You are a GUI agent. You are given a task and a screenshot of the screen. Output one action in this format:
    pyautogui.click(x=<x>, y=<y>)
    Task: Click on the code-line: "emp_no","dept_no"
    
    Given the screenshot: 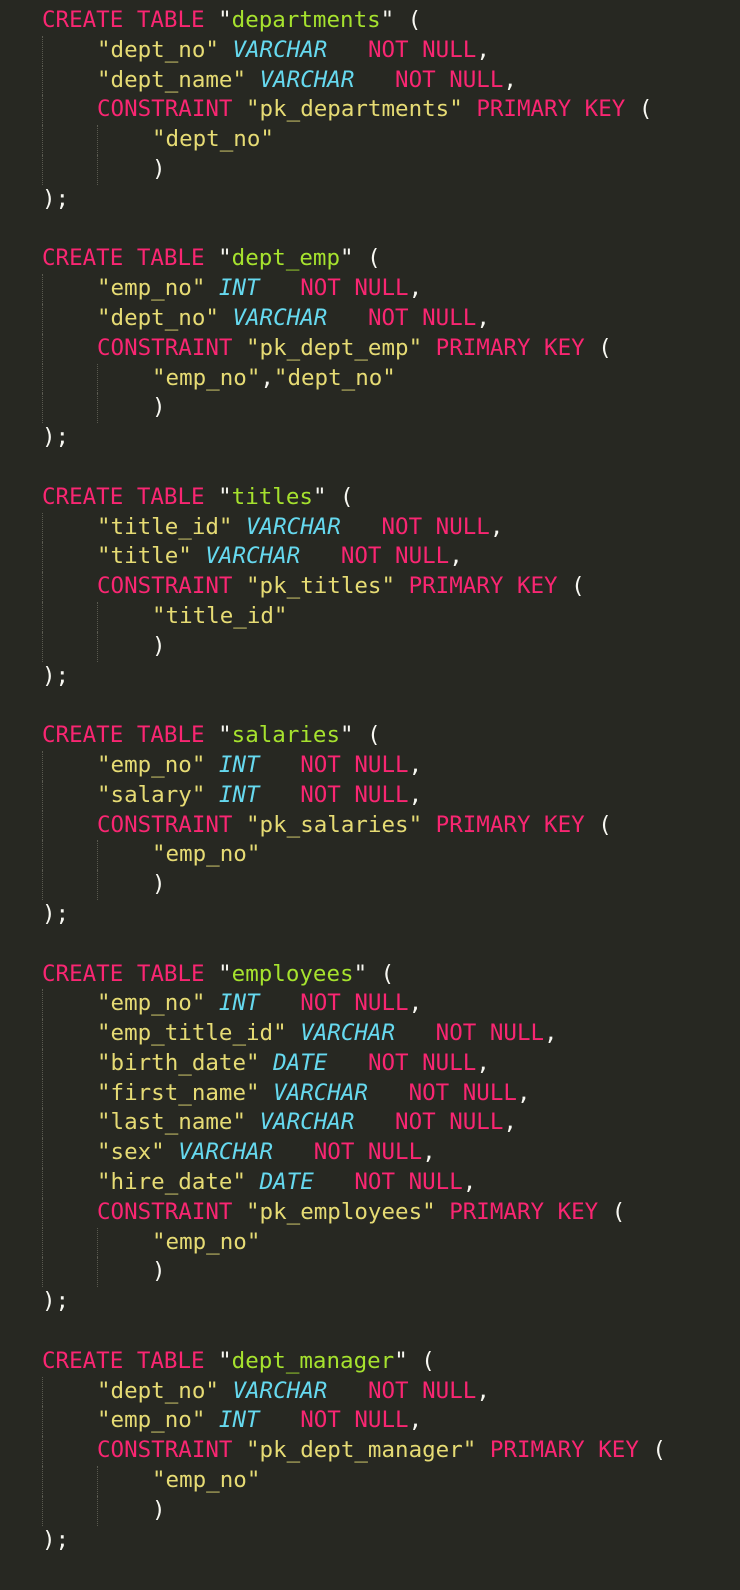 What is the action you would take?
    pyautogui.click(x=370, y=378)
    